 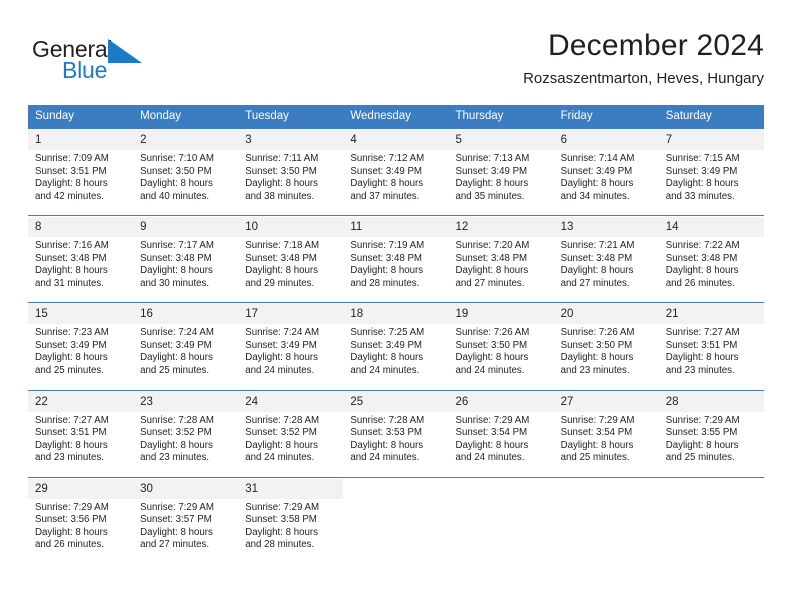 What do you see at coordinates (606, 401) in the screenshot?
I see `day-number: 27` at bounding box center [606, 401].